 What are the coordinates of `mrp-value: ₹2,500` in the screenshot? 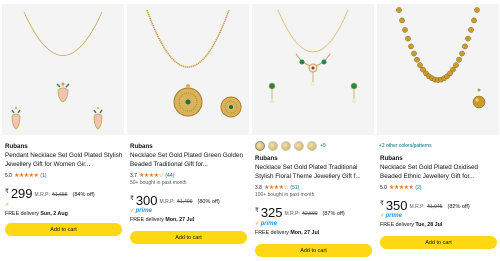 It's located at (309, 214).